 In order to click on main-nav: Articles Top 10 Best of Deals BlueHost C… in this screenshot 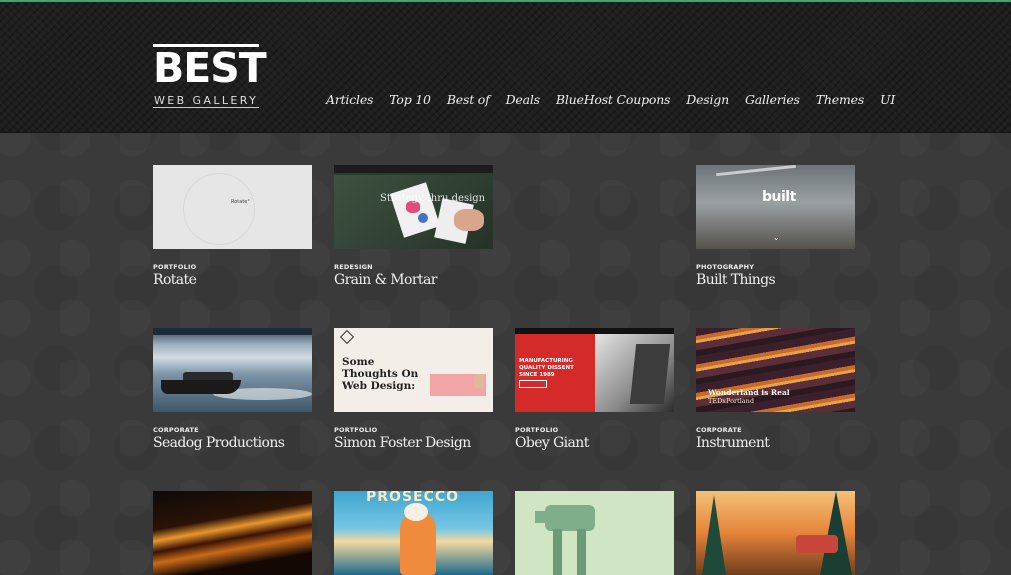, I will do `click(618, 99)`.